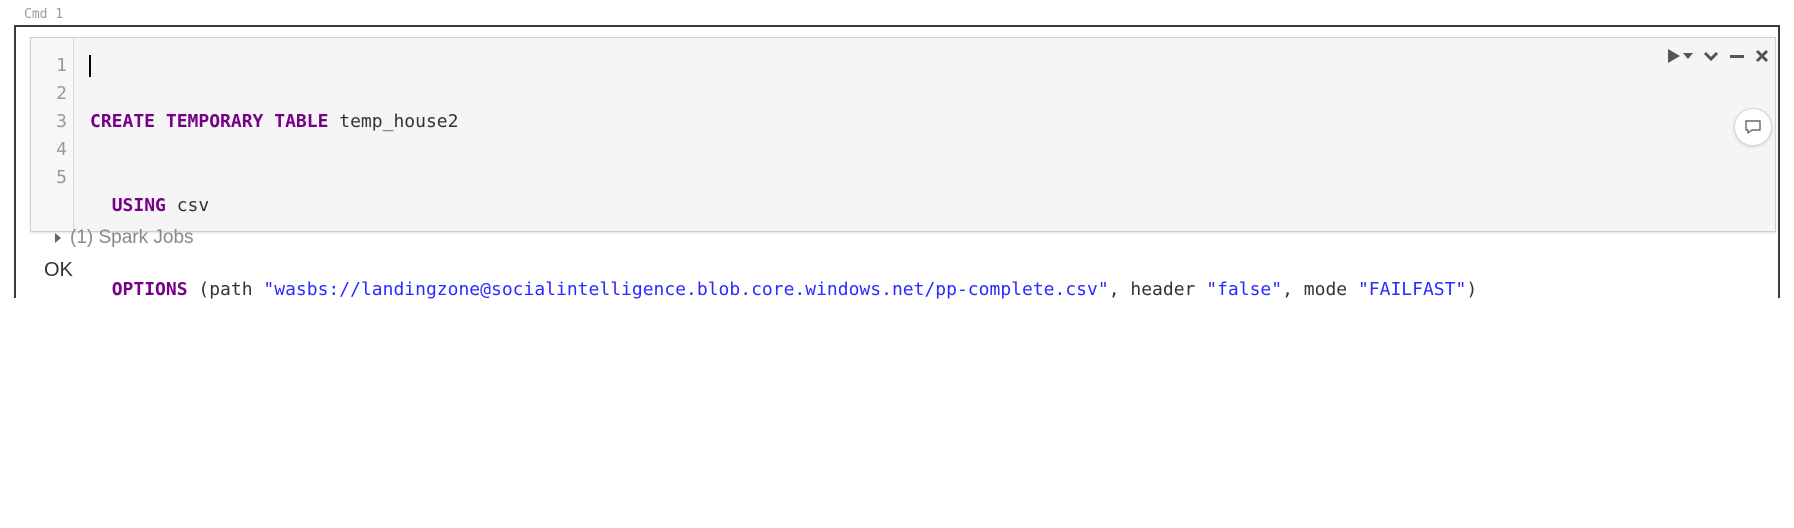  I want to click on collapse-icon, so click(1711, 56).